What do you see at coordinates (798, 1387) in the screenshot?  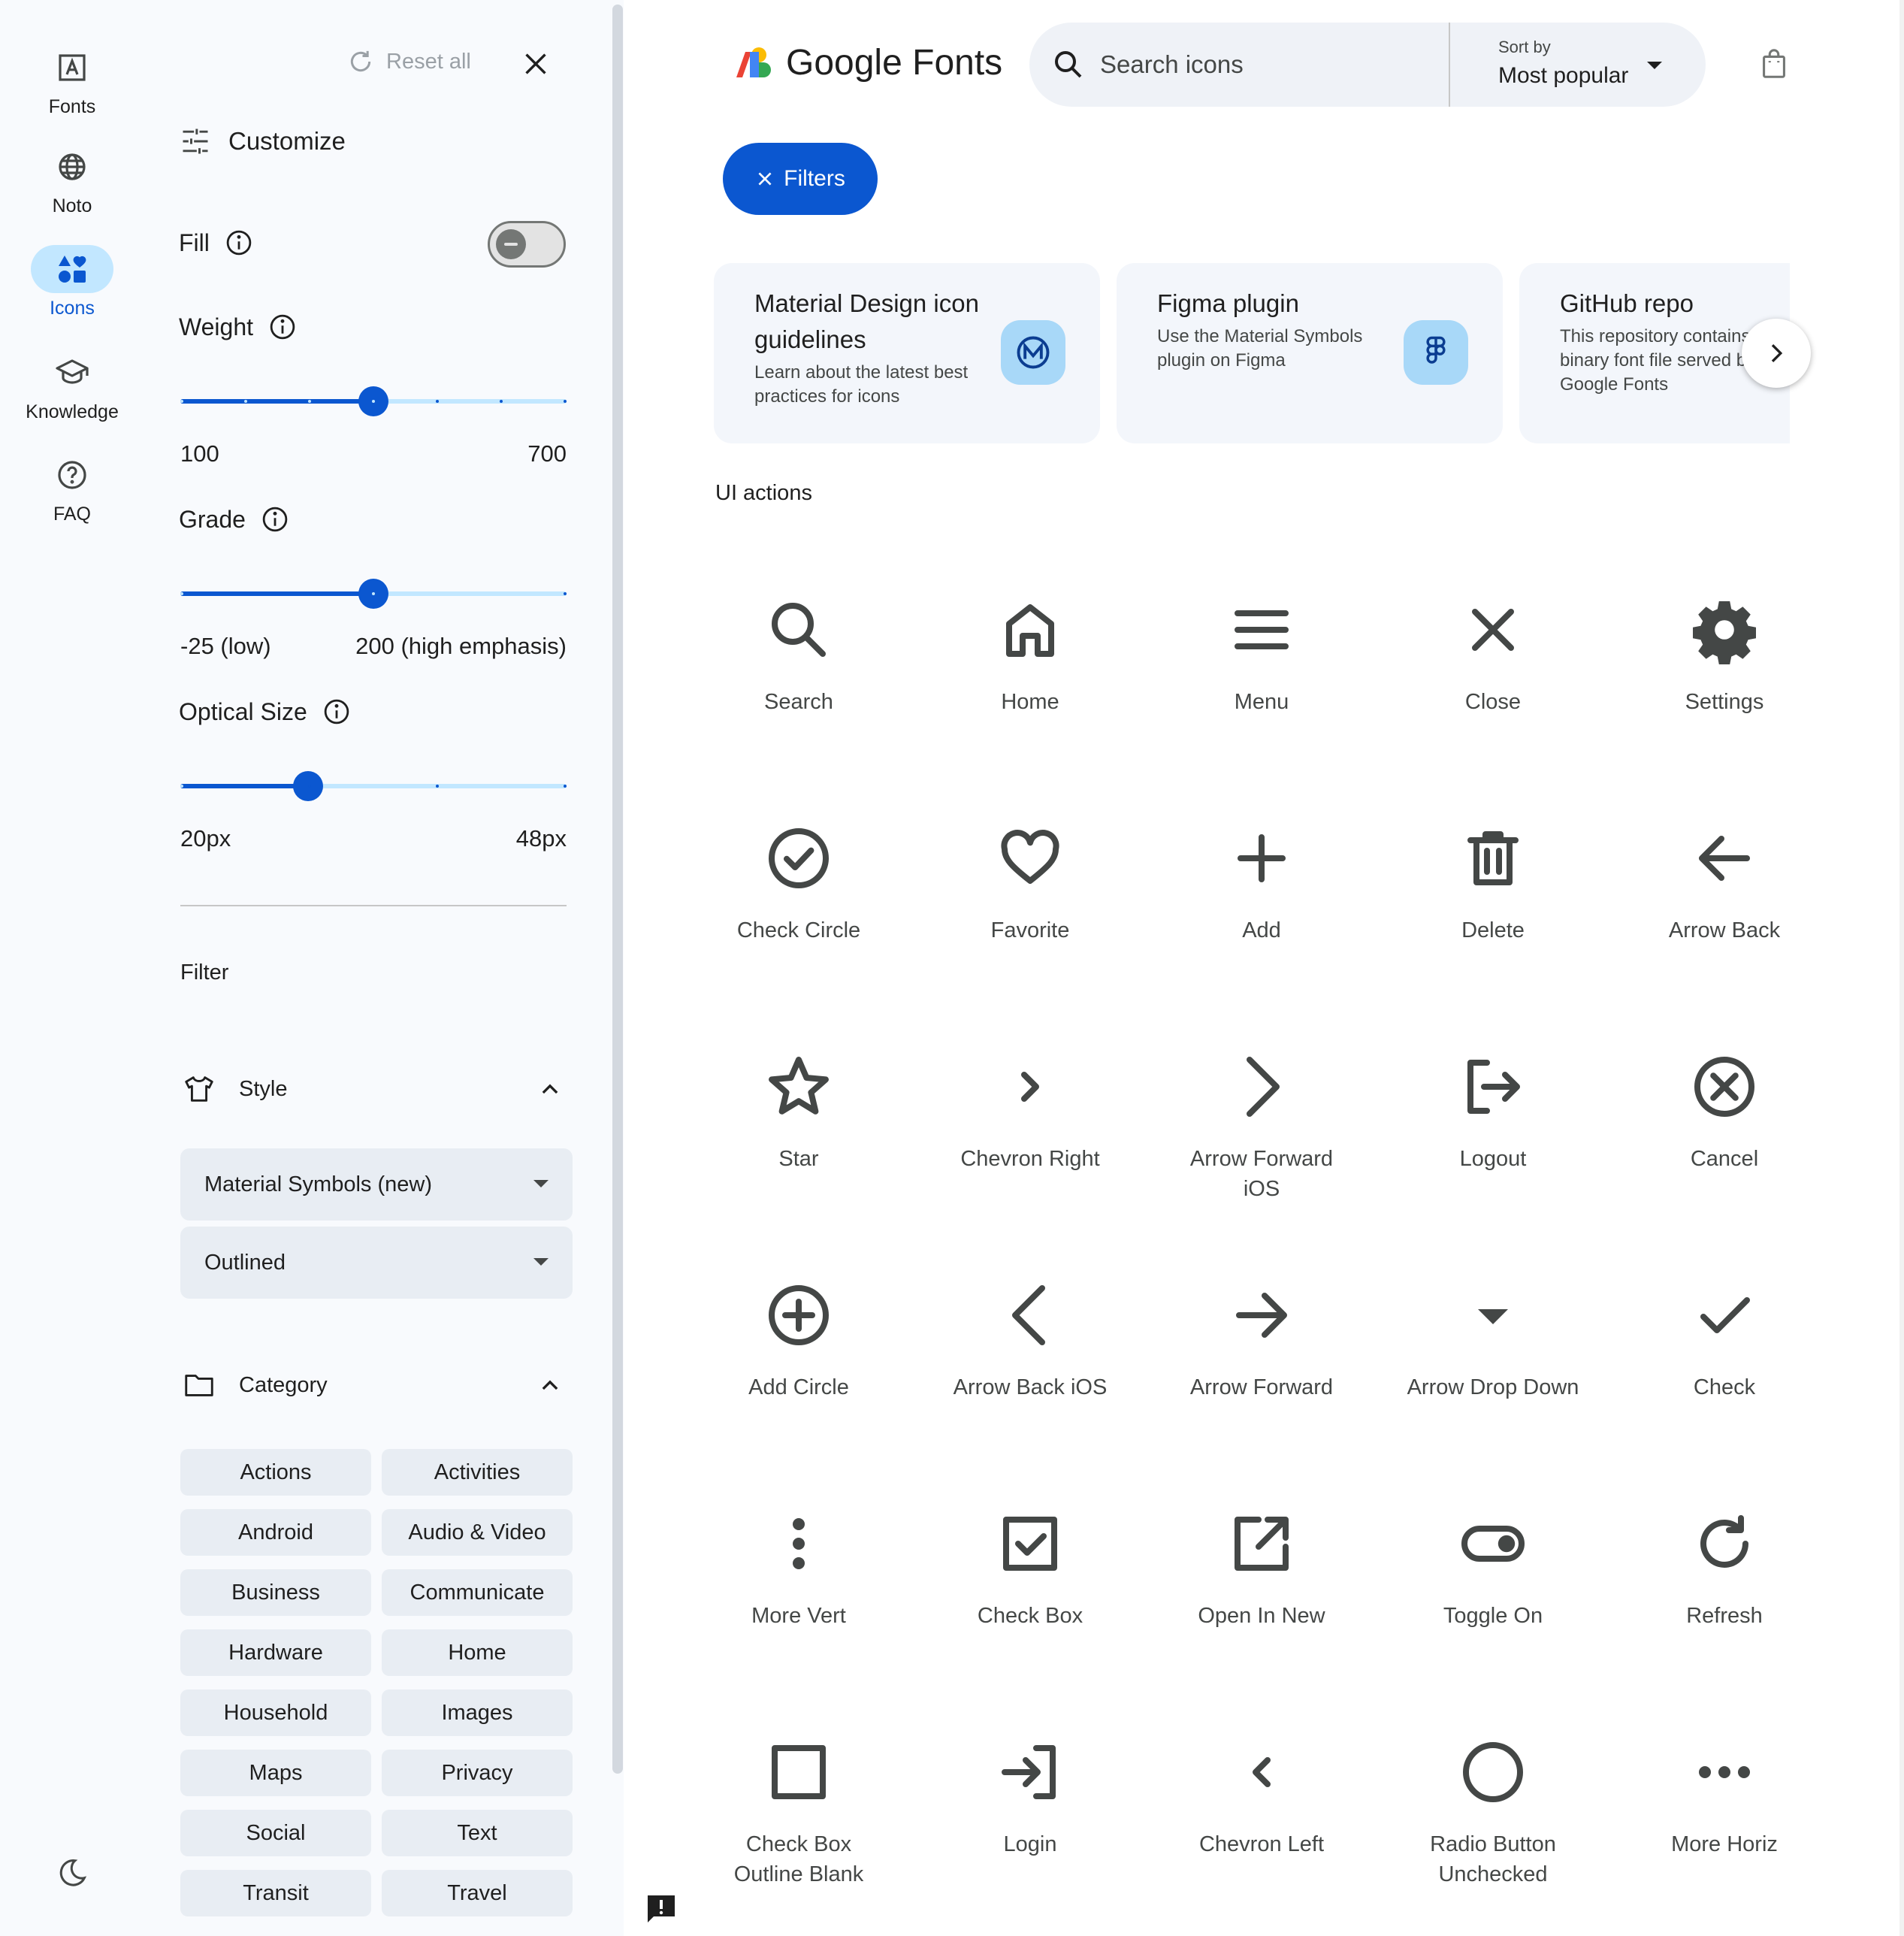 I see `icon-label: Add Circle` at bounding box center [798, 1387].